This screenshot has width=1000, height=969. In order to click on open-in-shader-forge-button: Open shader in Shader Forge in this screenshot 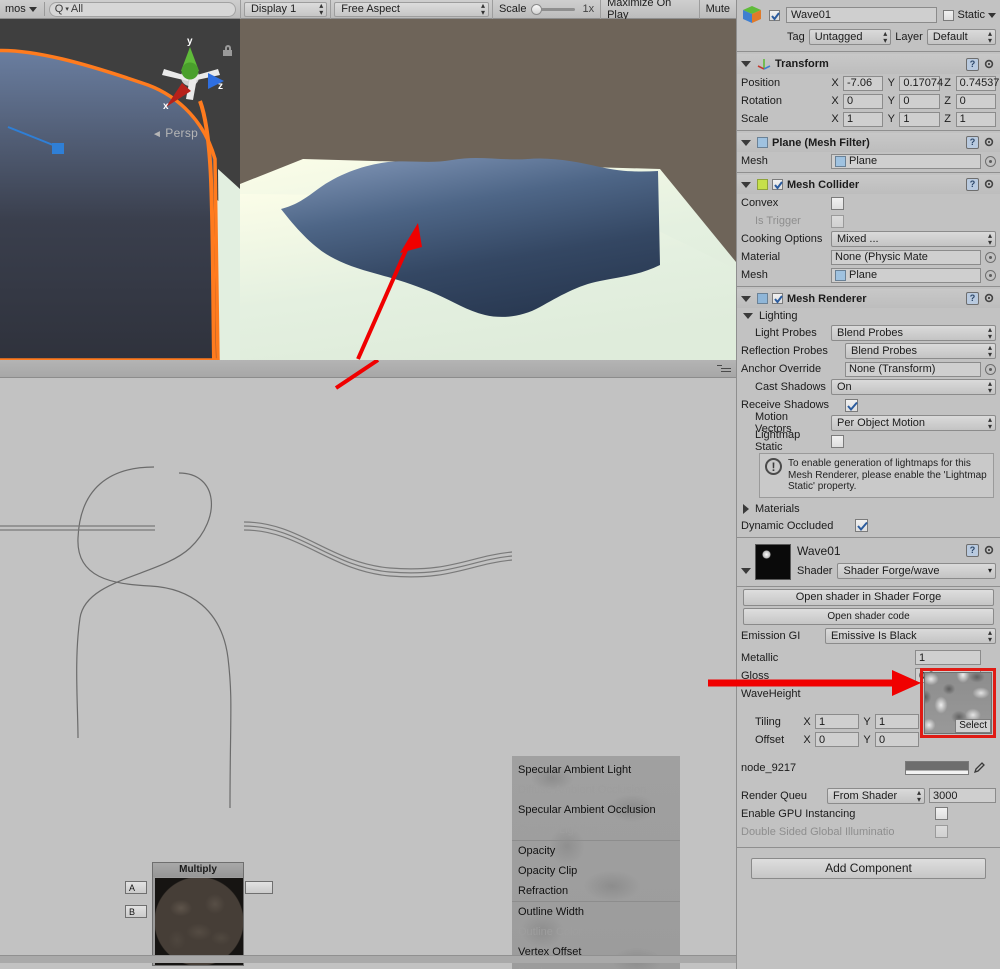, I will do `click(868, 597)`.